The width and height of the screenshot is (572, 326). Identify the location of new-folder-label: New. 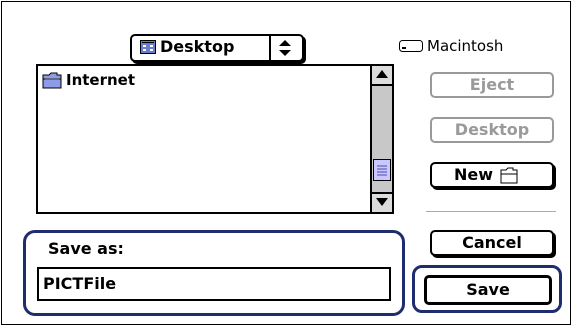
(474, 174).